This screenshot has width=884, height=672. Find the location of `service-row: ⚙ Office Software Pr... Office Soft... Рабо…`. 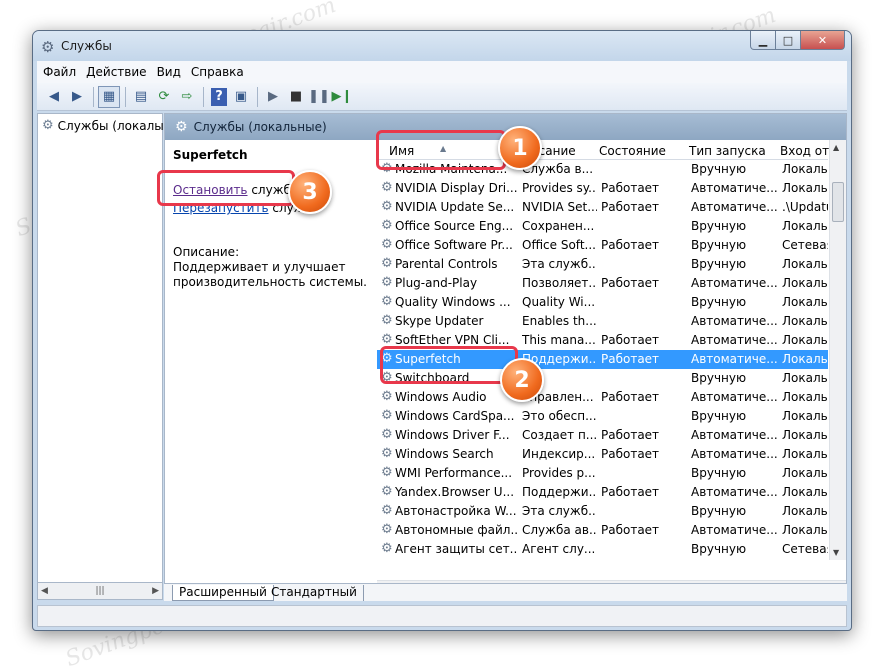

service-row: ⚙ Office Software Pr... Office Soft... Рабо… is located at coordinates (602, 245).